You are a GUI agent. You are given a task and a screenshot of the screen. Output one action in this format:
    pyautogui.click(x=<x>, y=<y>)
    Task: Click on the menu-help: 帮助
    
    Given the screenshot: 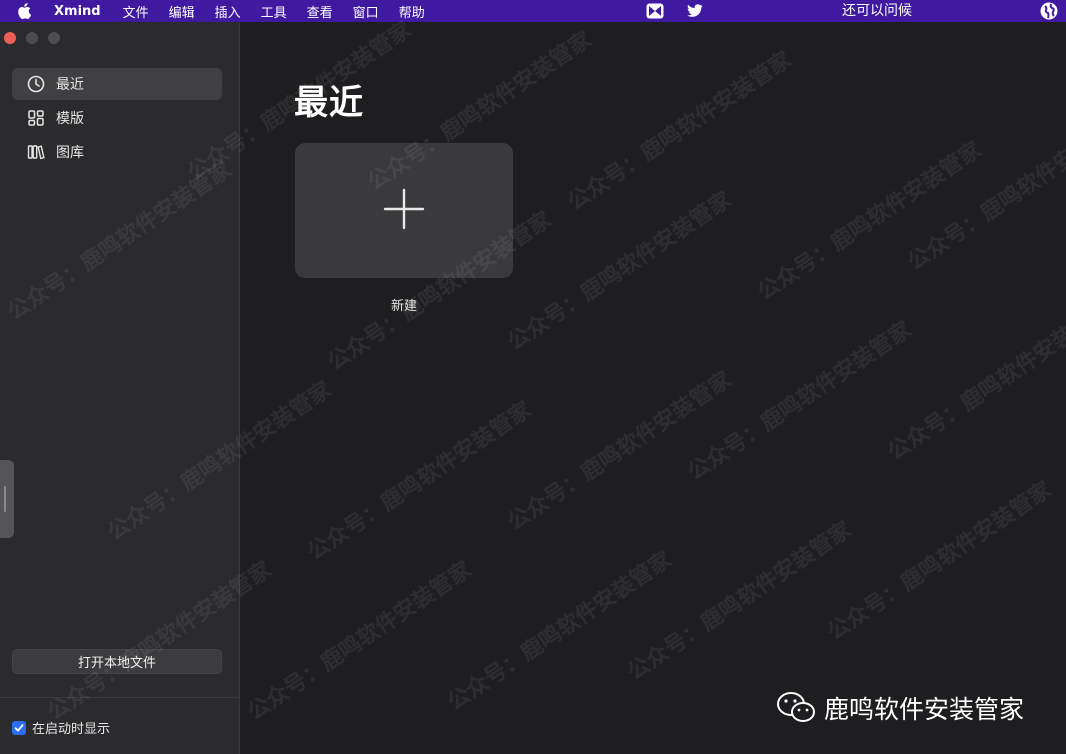 What is the action you would take?
    pyautogui.click(x=412, y=11)
    